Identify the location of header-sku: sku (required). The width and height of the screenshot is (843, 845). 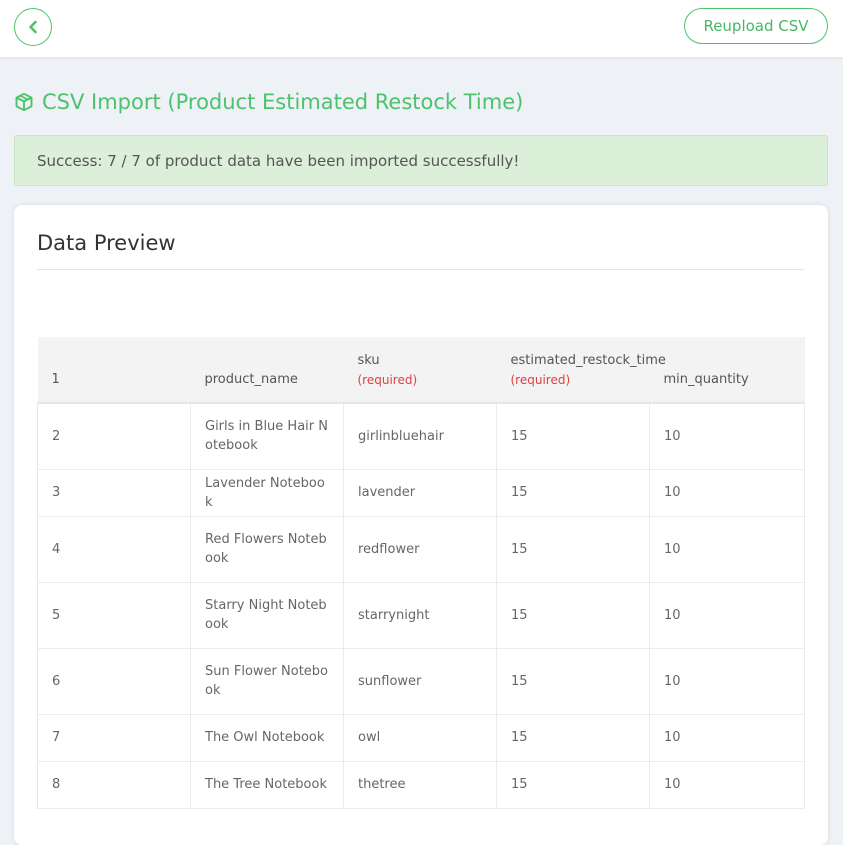
(420, 370).